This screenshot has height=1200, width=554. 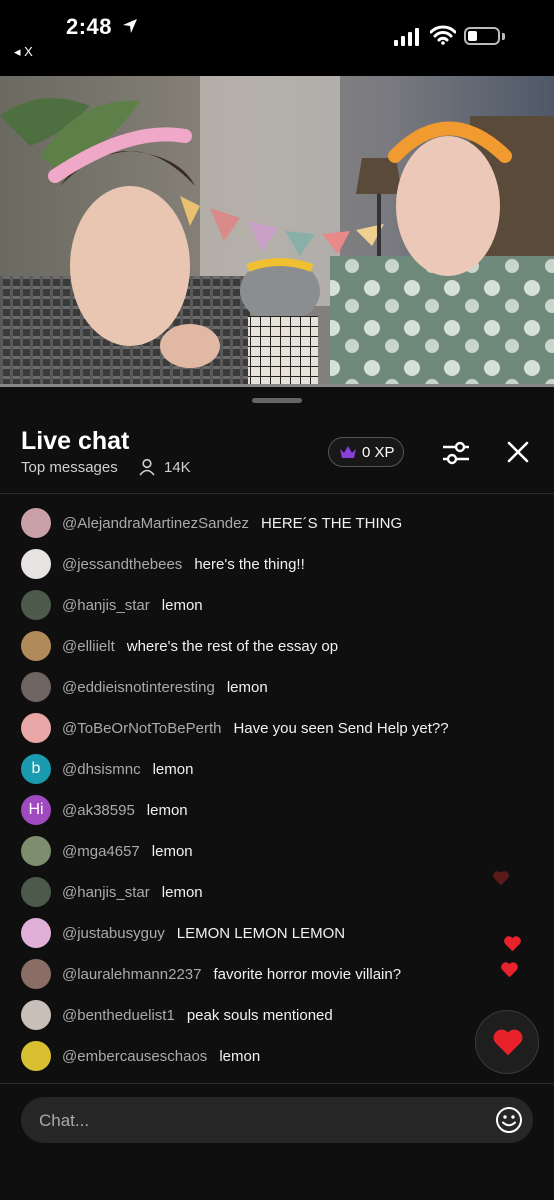 I want to click on clock: 2:48, so click(x=89, y=26).